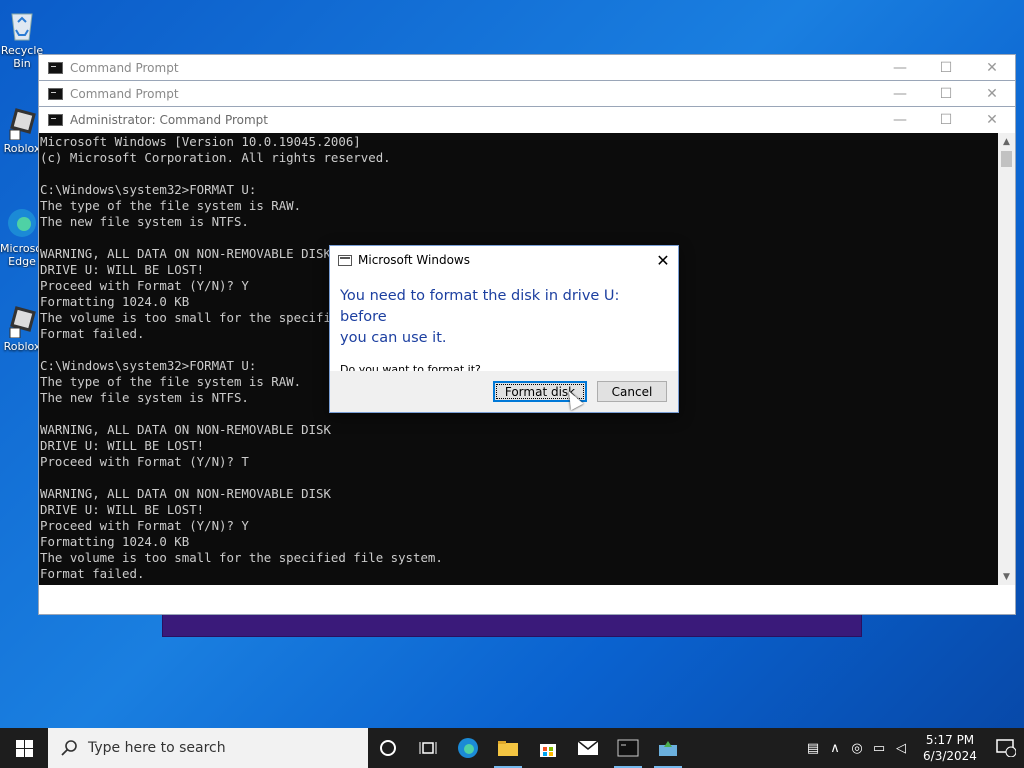 This screenshot has width=1024, height=768. Describe the element at coordinates (632, 391) in the screenshot. I see `cancel-button: Cancel` at that location.